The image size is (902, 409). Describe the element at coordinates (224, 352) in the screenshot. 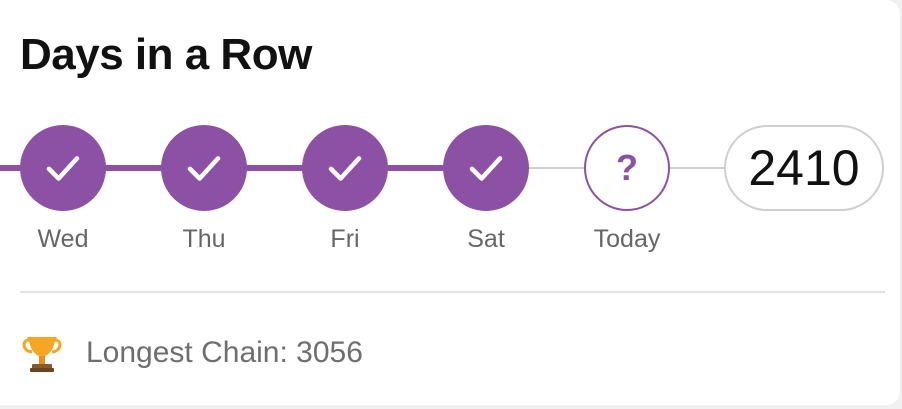

I see `longest-chain-label: Longest Chain: 3056` at that location.